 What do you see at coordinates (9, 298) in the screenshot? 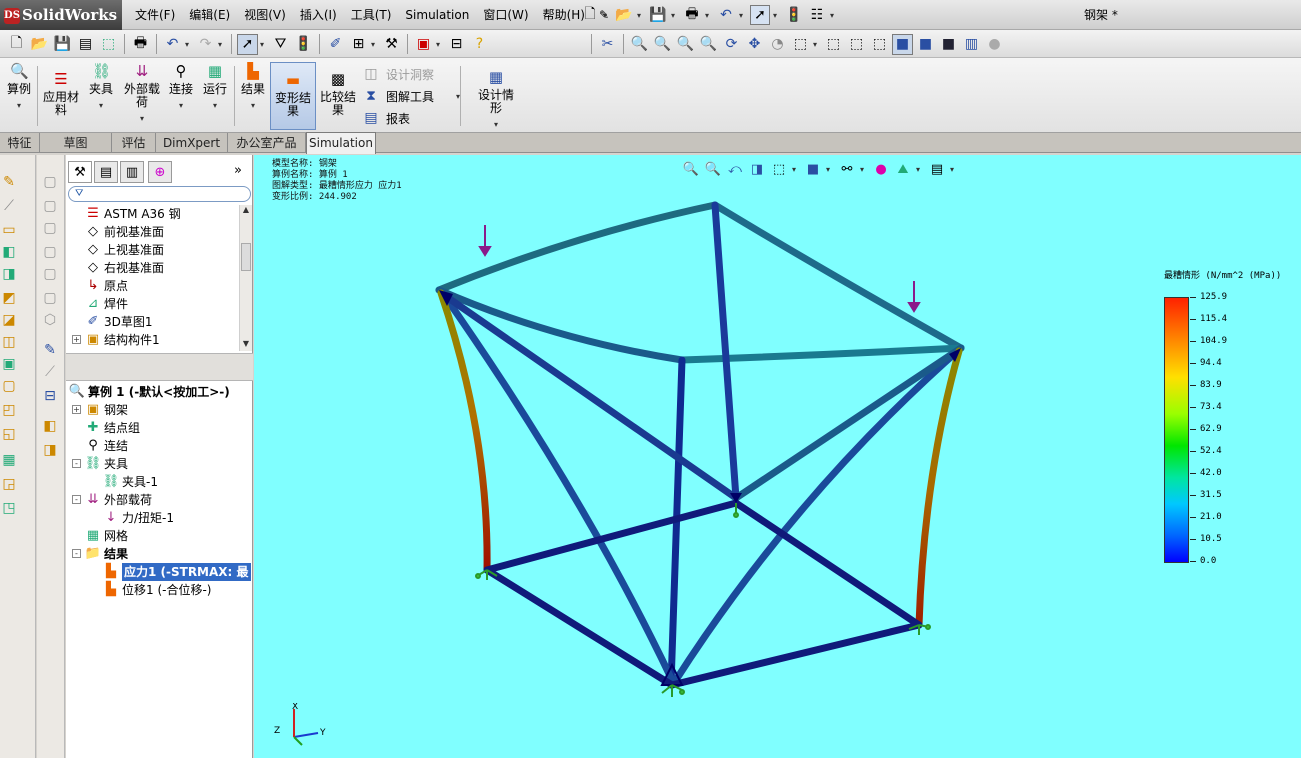
I see `revolve-icon: ◩` at bounding box center [9, 298].